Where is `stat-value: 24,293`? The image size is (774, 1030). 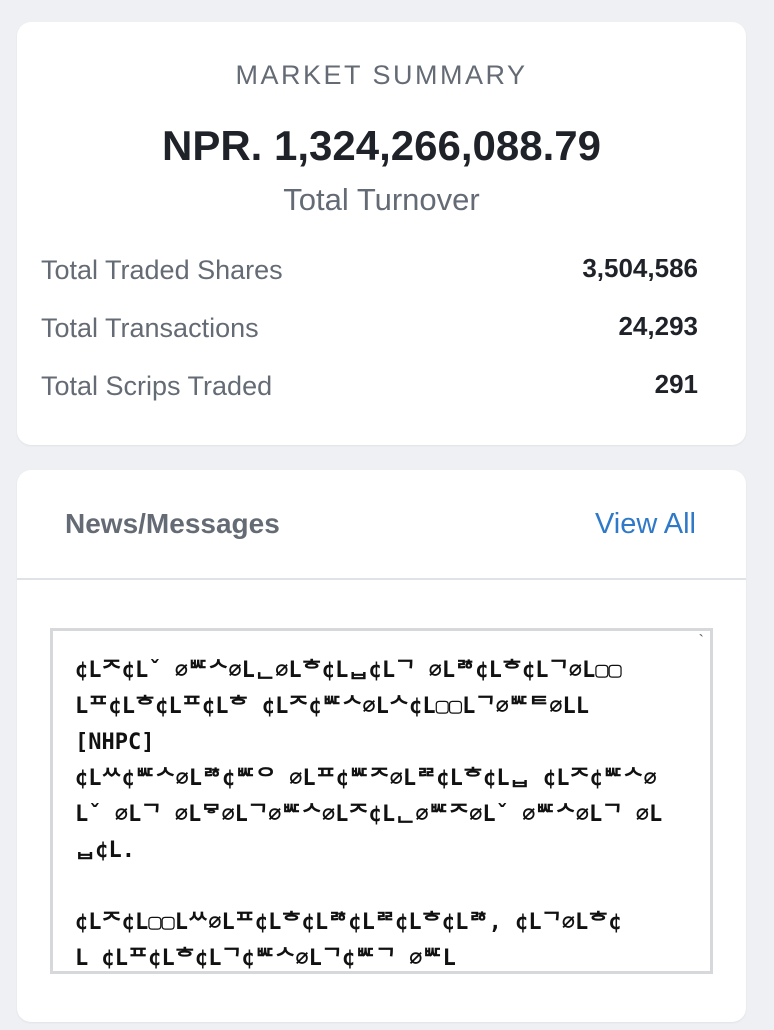
stat-value: 24,293 is located at coordinates (658, 326).